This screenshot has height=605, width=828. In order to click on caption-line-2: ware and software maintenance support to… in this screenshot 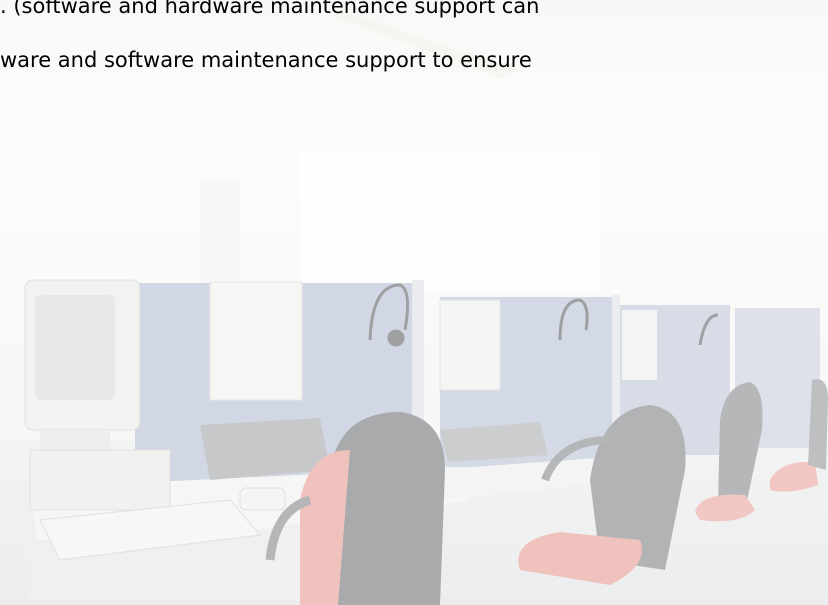, I will do `click(266, 60)`.